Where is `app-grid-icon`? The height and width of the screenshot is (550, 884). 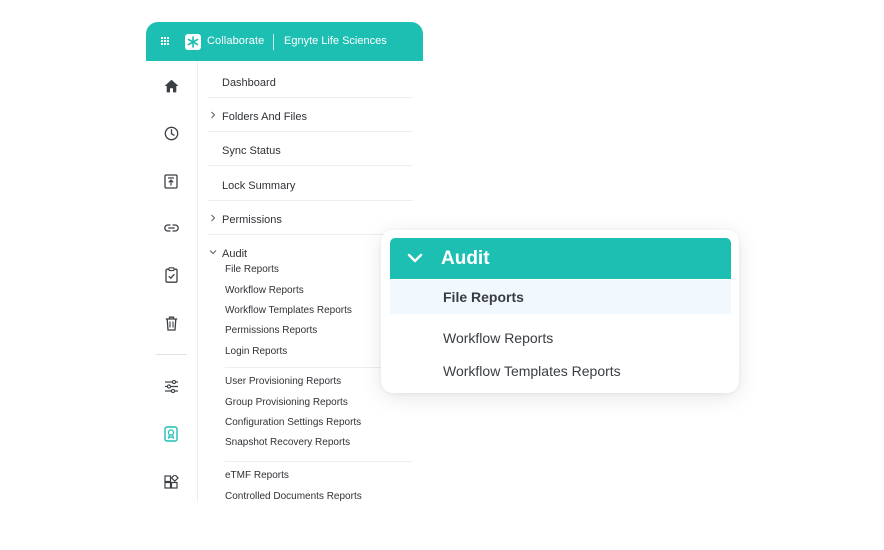
app-grid-icon is located at coordinates (165, 41).